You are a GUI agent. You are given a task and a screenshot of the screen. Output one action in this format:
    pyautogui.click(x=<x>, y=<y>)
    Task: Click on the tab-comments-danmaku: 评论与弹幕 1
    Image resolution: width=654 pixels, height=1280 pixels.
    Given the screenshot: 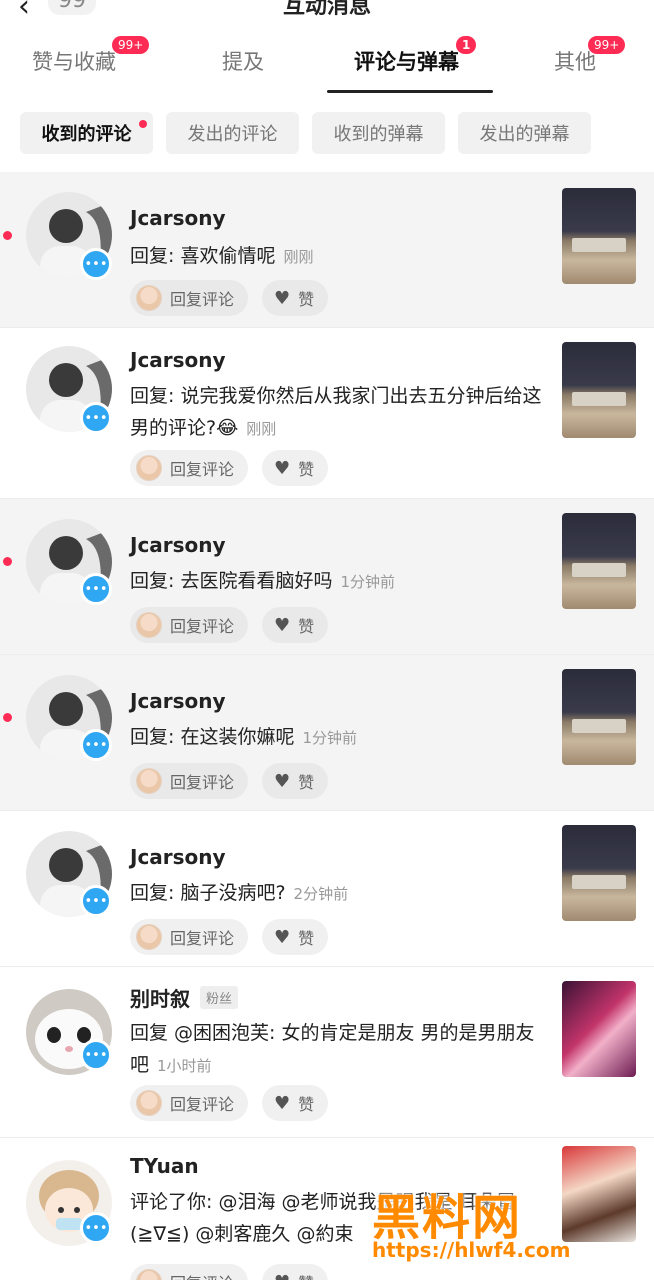 What is the action you would take?
    pyautogui.click(x=415, y=56)
    